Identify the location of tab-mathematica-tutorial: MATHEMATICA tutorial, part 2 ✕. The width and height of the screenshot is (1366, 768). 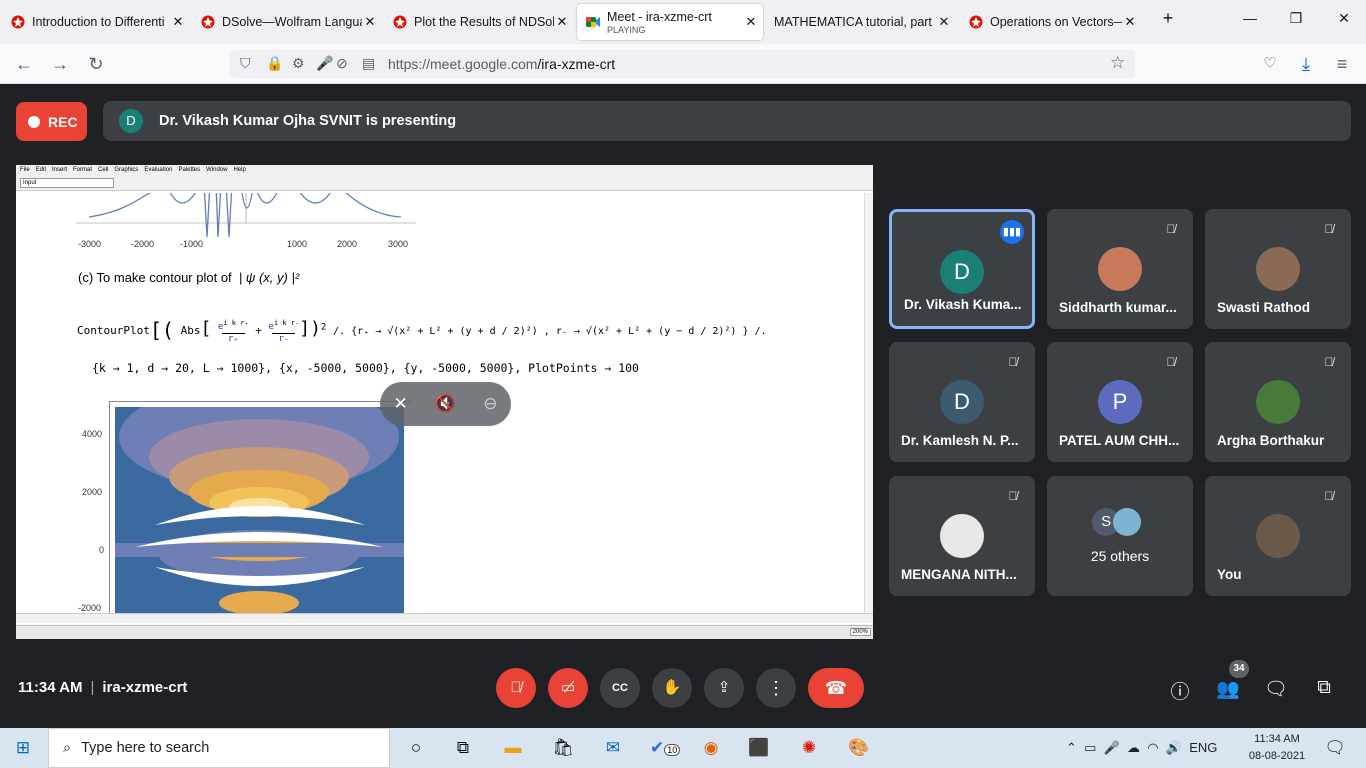
(861, 22).